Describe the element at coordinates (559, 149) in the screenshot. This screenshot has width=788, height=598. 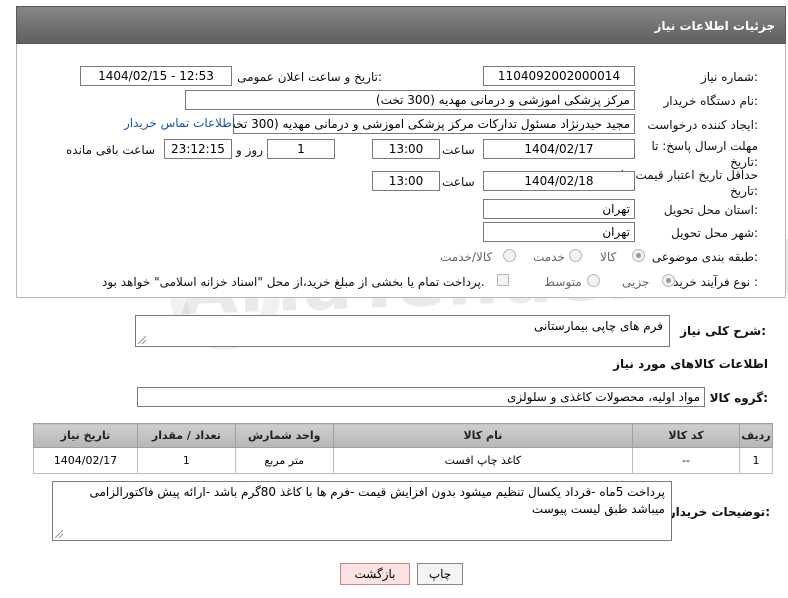
I see `reply-date-field: 1404/02/17` at that location.